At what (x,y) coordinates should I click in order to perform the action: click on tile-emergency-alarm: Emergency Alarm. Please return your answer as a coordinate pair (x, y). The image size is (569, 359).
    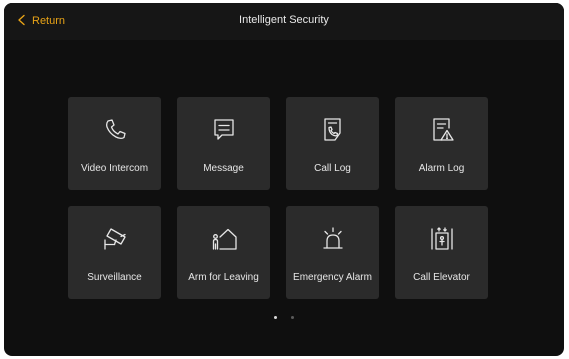
    Looking at the image, I should click on (332, 252).